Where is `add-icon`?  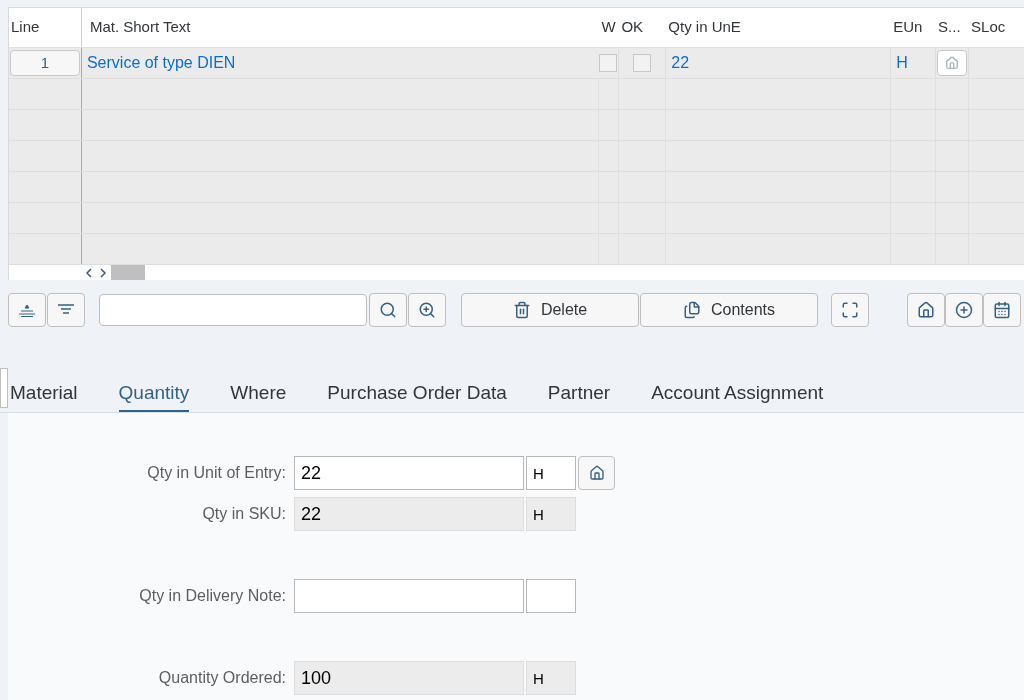
add-icon is located at coordinates (964, 310).